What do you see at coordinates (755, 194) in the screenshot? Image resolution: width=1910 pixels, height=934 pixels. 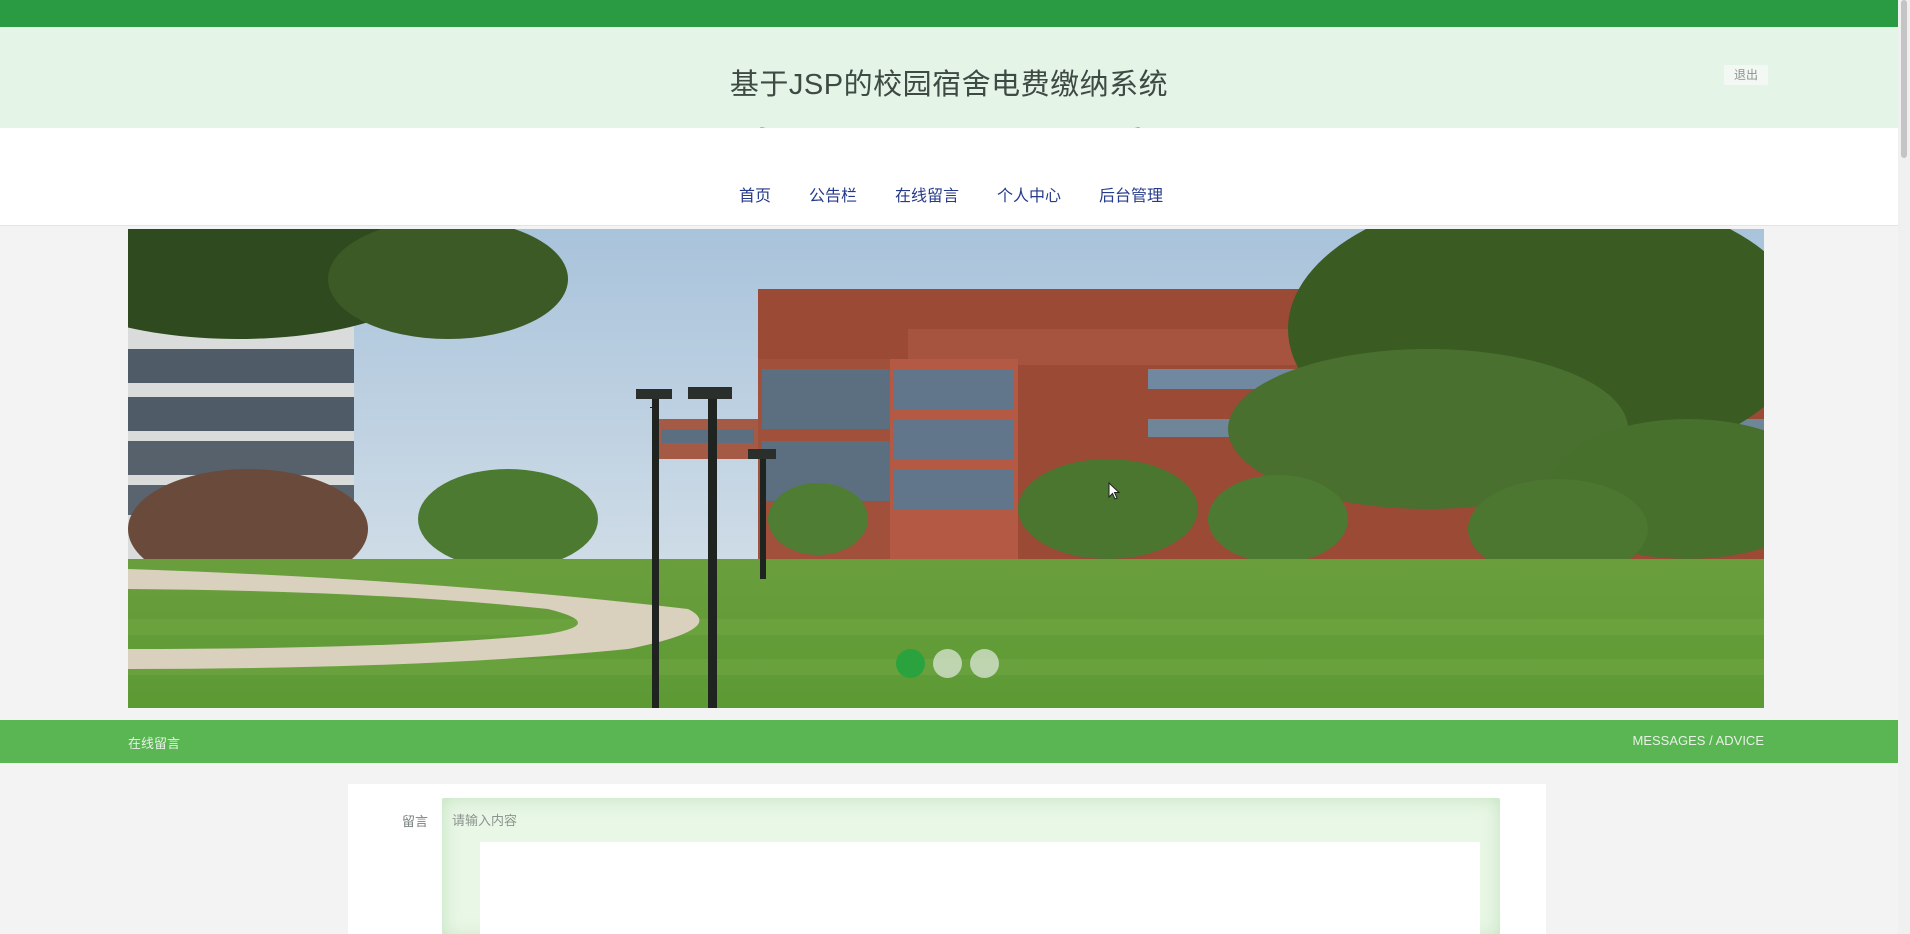 I see `nav-item-home: 首页` at bounding box center [755, 194].